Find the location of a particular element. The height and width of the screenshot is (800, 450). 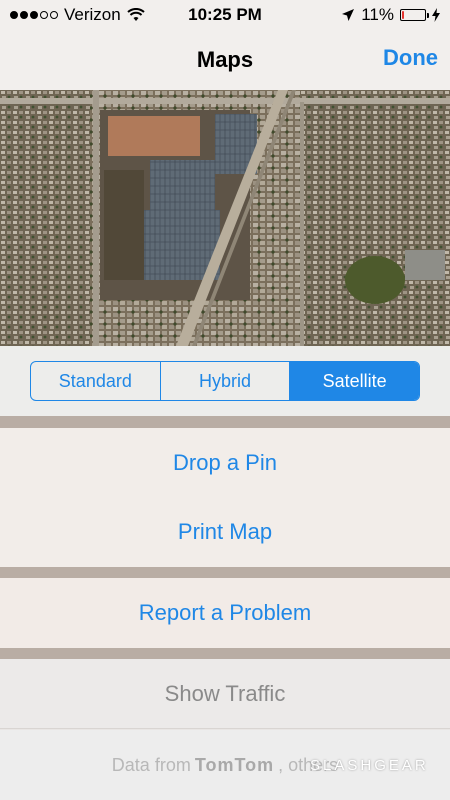

show-traffic-button: Show Traffic is located at coordinates (225, 694).